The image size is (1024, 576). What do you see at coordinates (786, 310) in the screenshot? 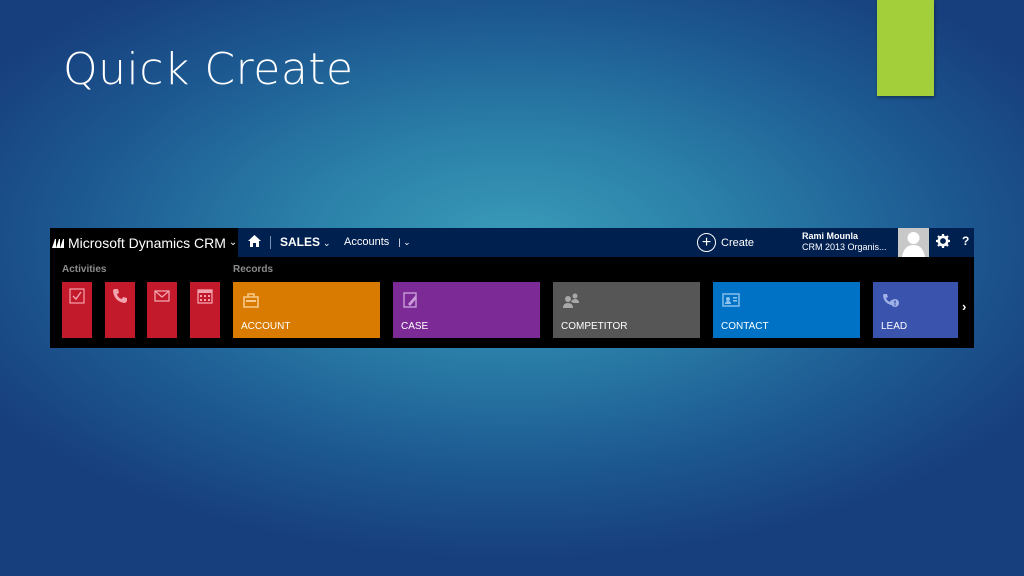
I see `contact-tile: CONTACT` at bounding box center [786, 310].